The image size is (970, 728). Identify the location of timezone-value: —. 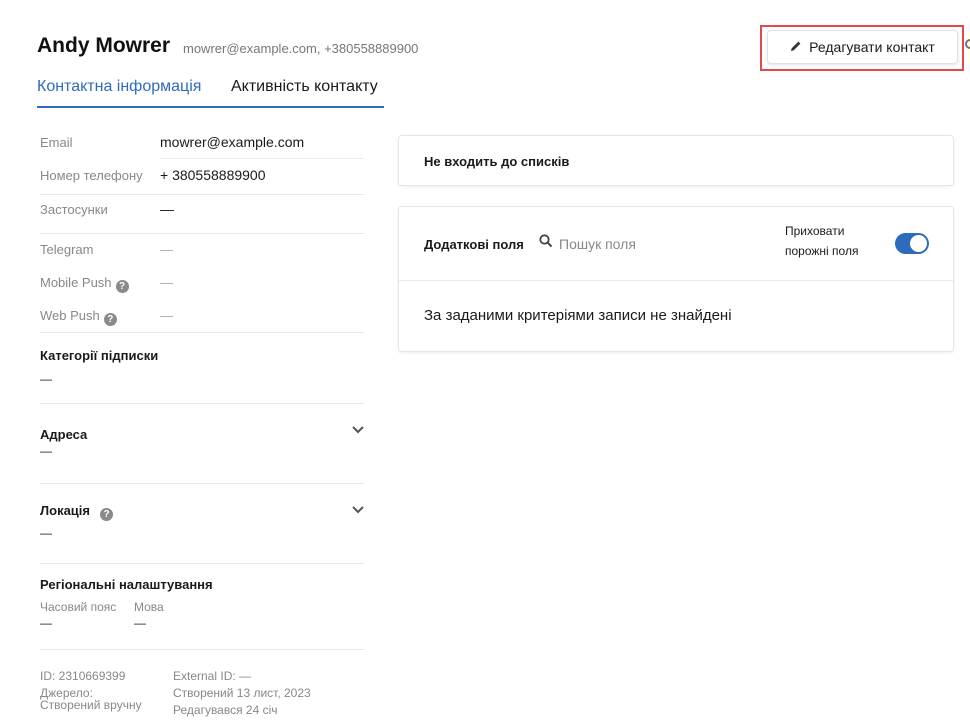
(46, 623).